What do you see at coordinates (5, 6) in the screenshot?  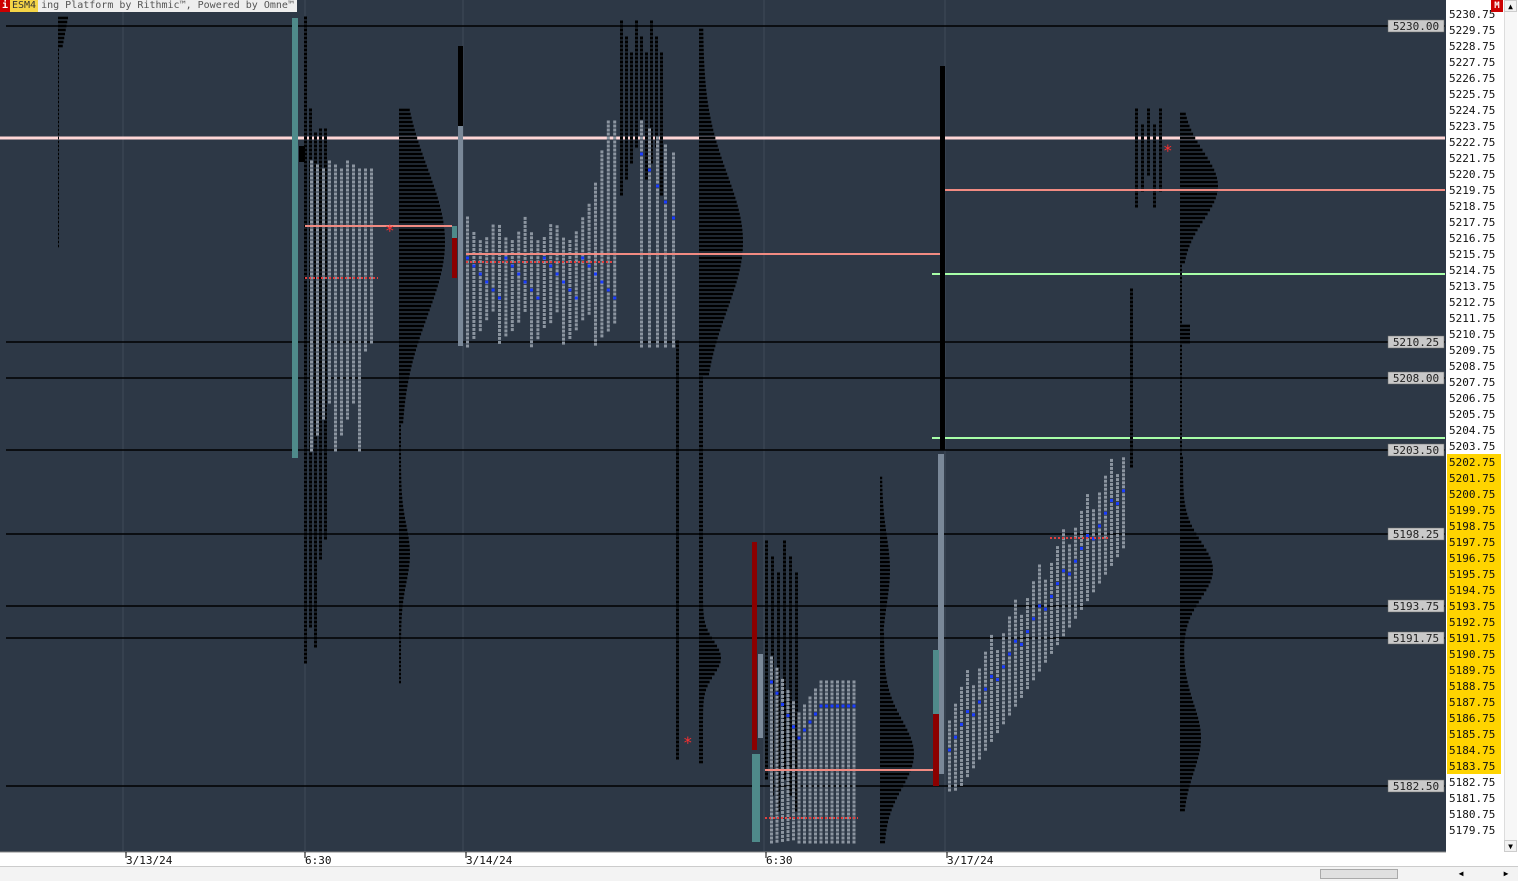 I see `app-logo-icon: i` at bounding box center [5, 6].